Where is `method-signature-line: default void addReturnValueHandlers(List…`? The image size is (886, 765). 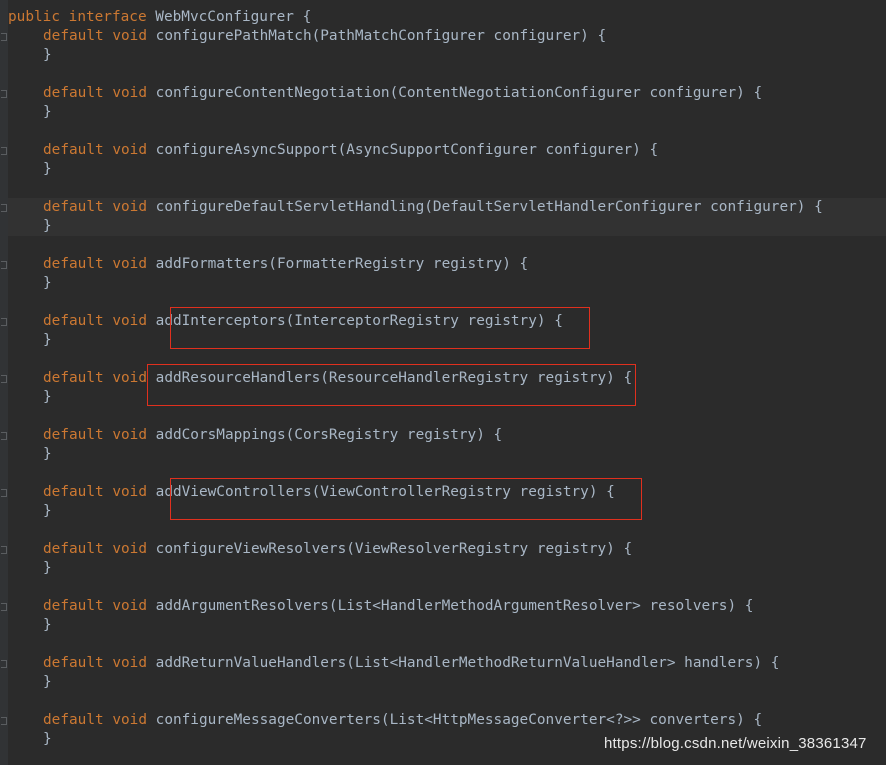 method-signature-line: default void addReturnValueHandlers(List… is located at coordinates (447, 663).